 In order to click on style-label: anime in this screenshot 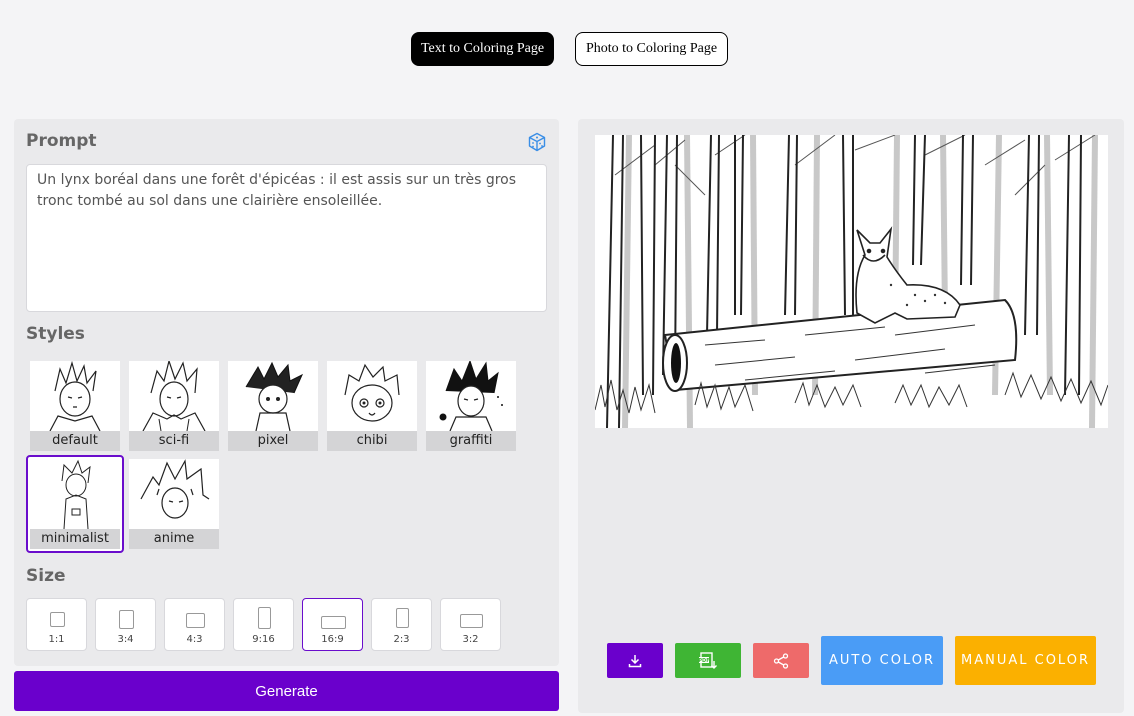, I will do `click(174, 539)`.